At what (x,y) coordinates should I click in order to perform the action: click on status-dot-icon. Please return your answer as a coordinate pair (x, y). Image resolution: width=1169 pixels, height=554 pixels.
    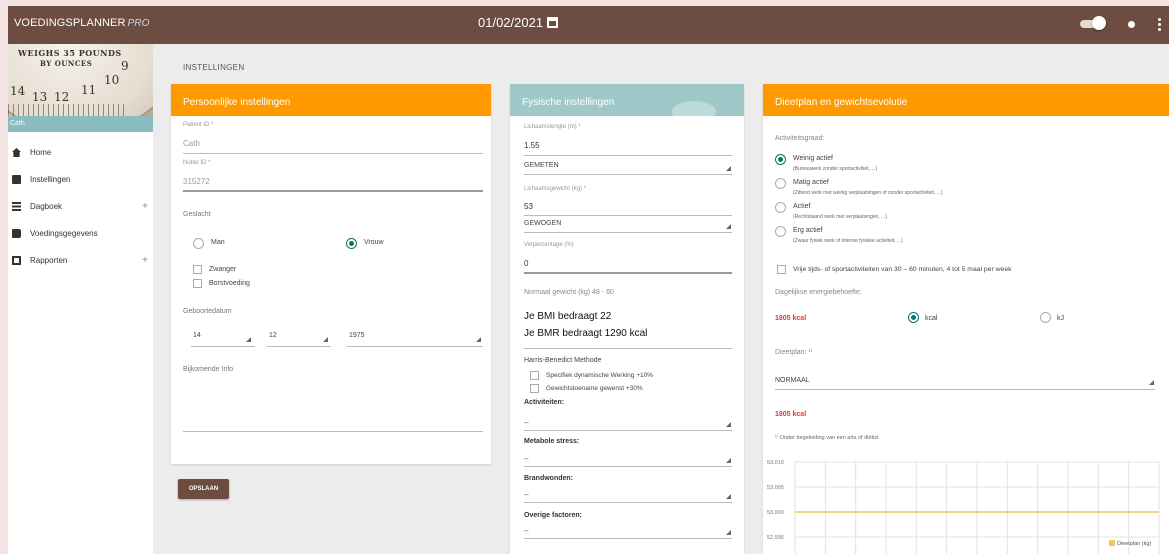
    Looking at the image, I should click on (1131, 24).